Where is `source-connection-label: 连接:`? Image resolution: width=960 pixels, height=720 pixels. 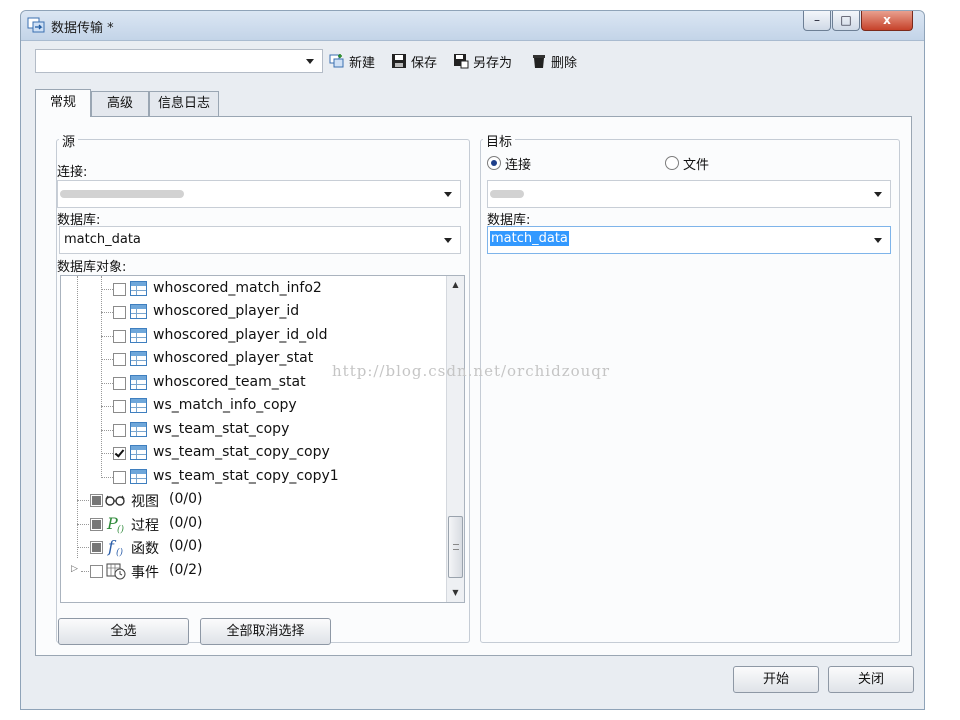 source-connection-label: 连接: is located at coordinates (72, 172).